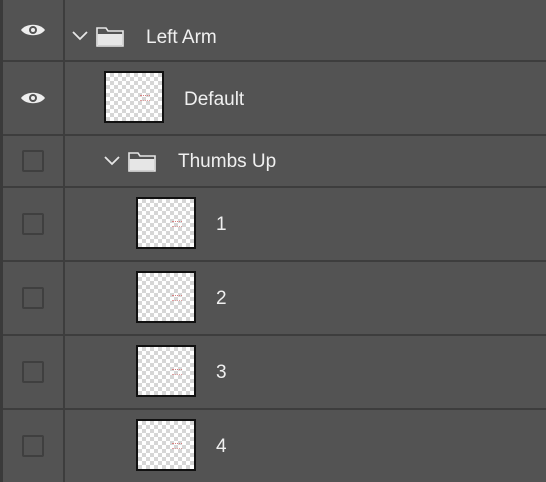 The width and height of the screenshot is (546, 482). Describe the element at coordinates (221, 372) in the screenshot. I see `layer-name: 3` at that location.